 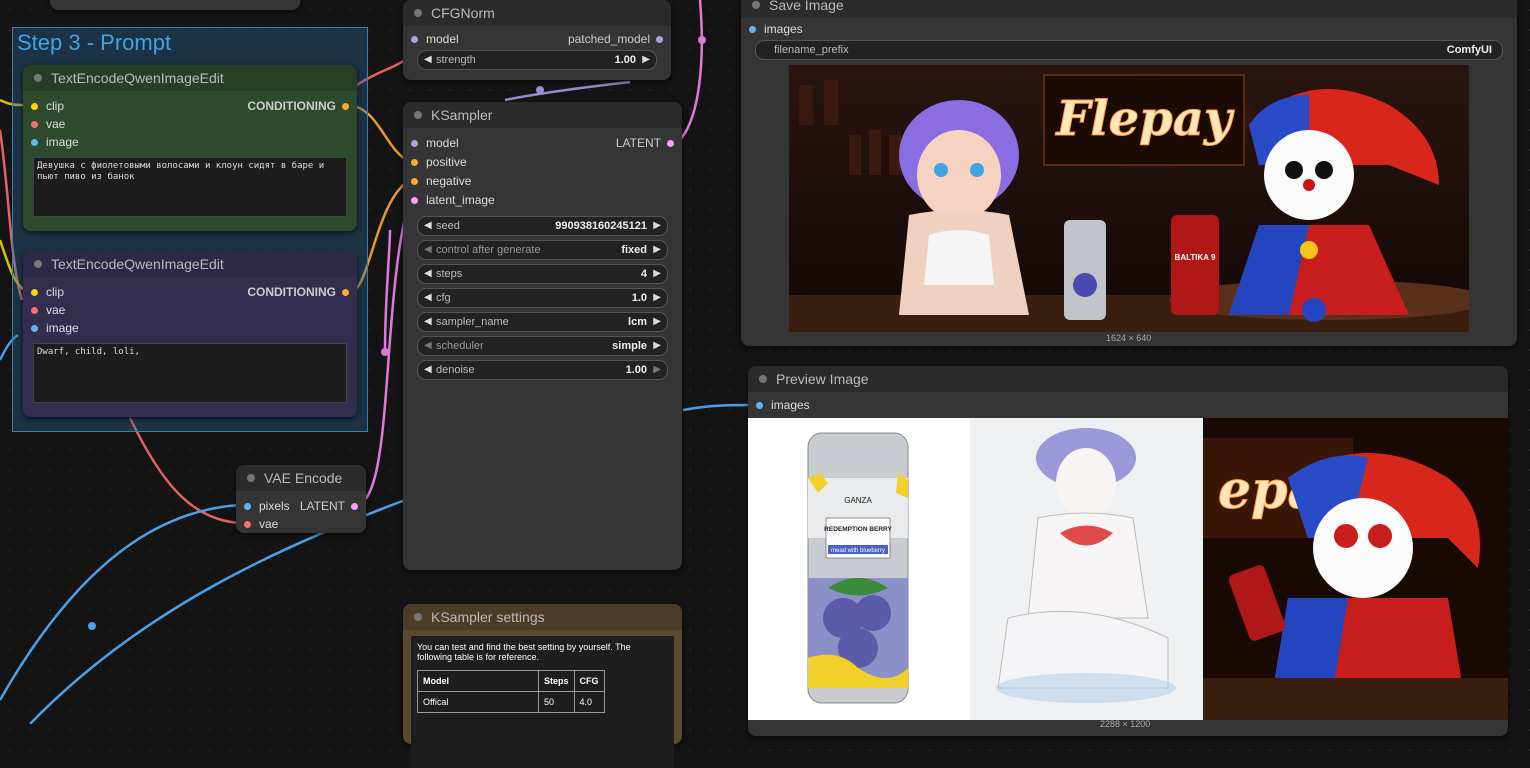 What do you see at coordinates (858, 500) in the screenshot?
I see `can-brand-text: GANZA` at bounding box center [858, 500].